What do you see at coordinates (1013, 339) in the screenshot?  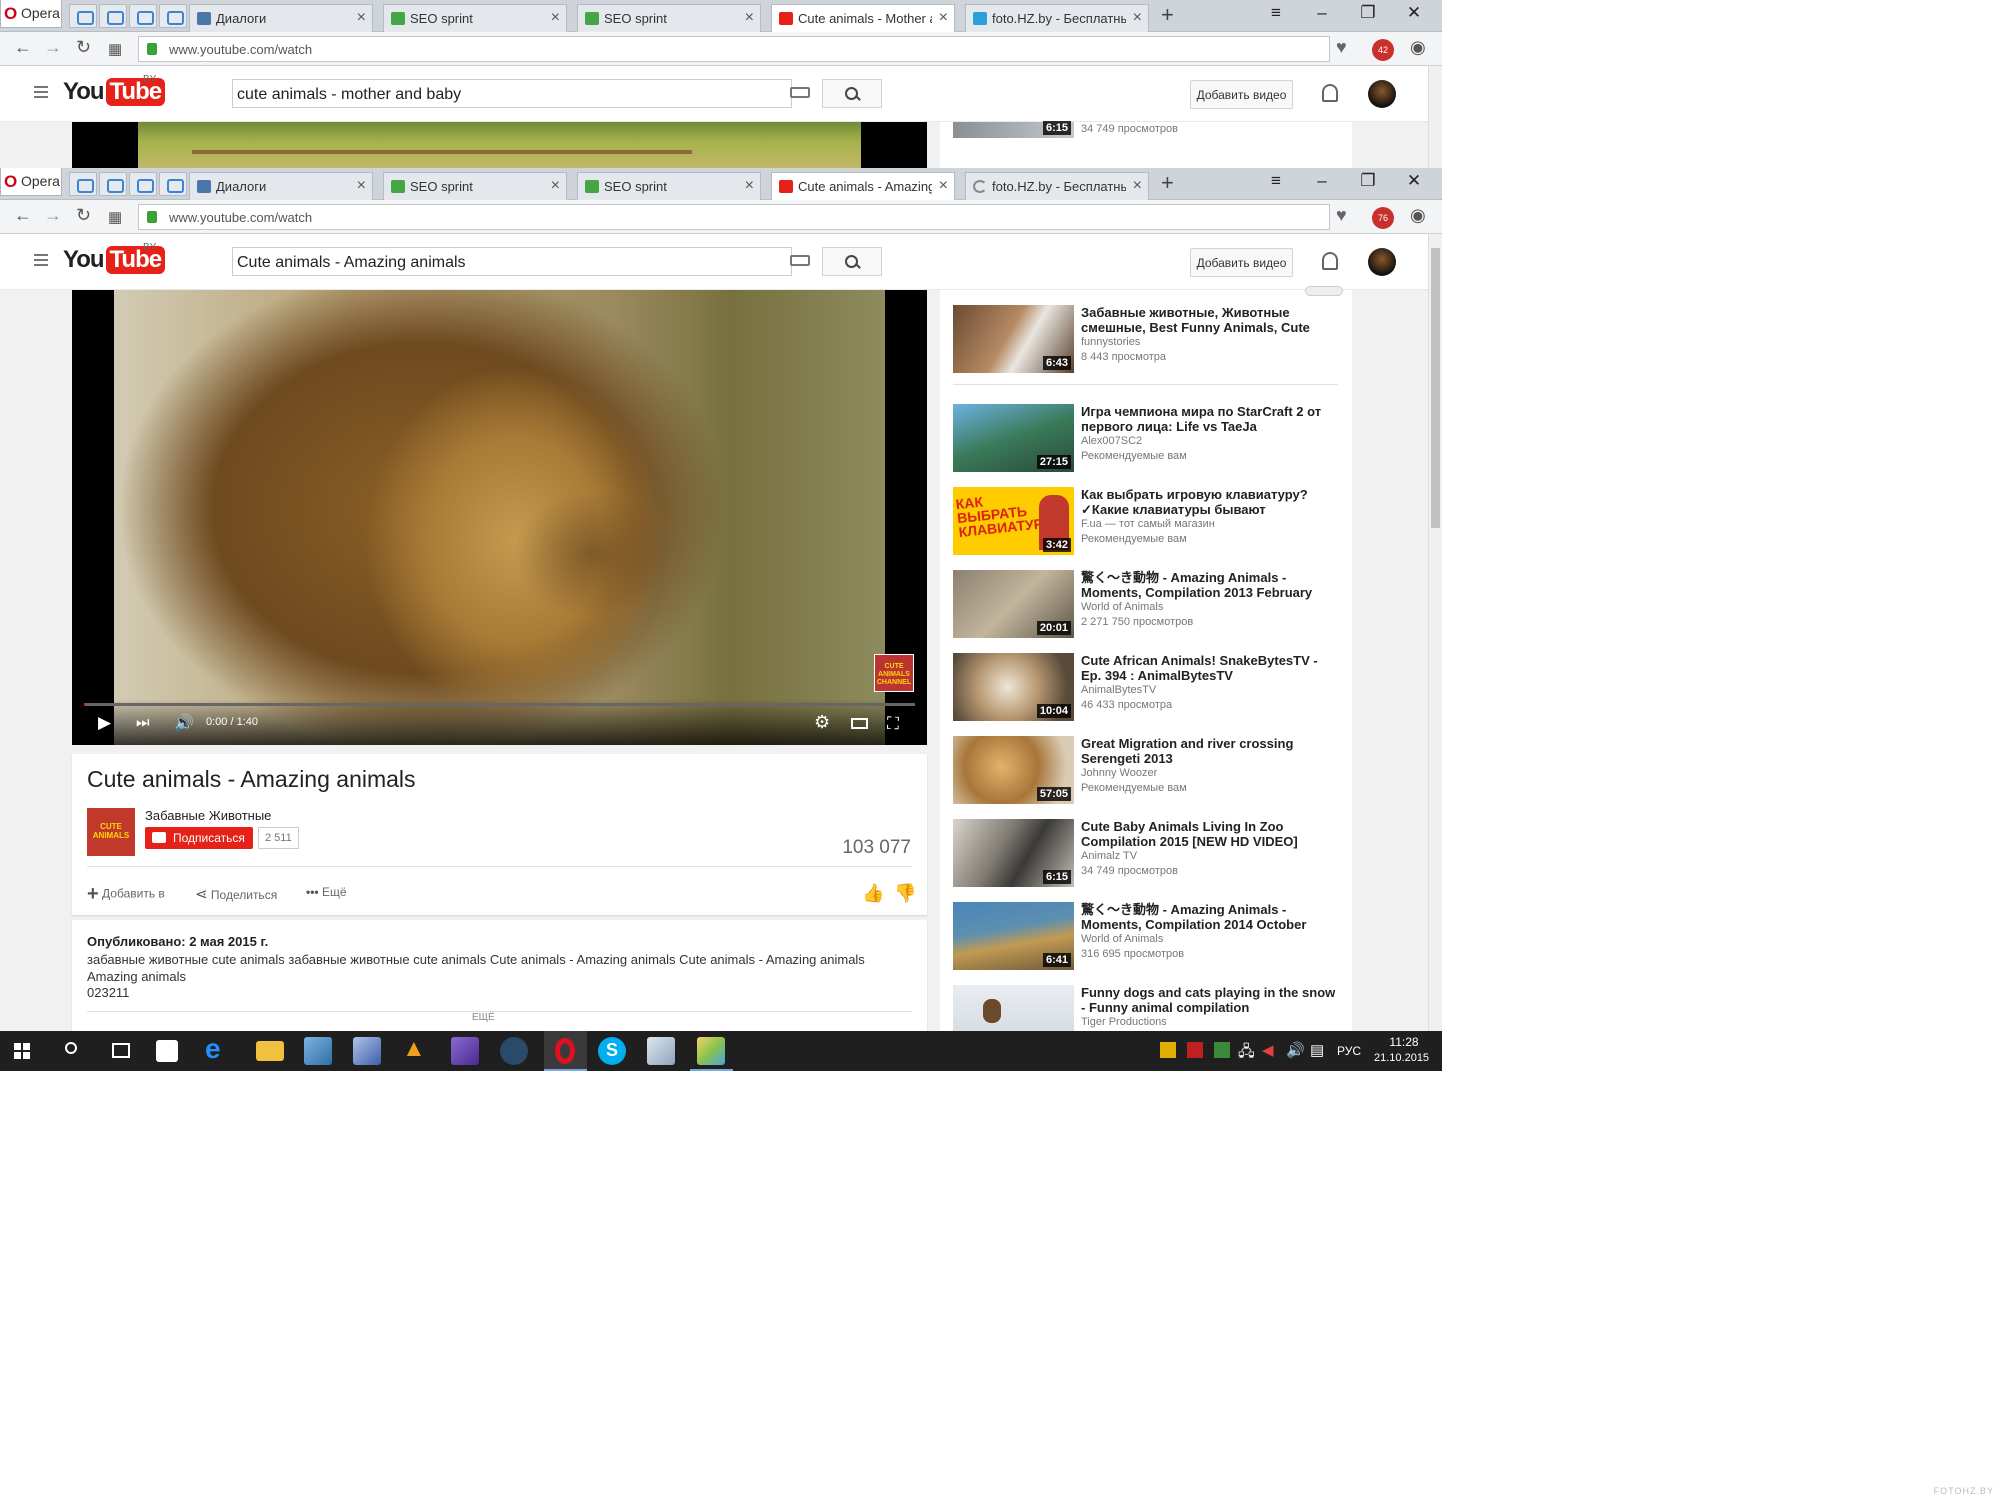 I see `rec-thumbnail: 6:43` at bounding box center [1013, 339].